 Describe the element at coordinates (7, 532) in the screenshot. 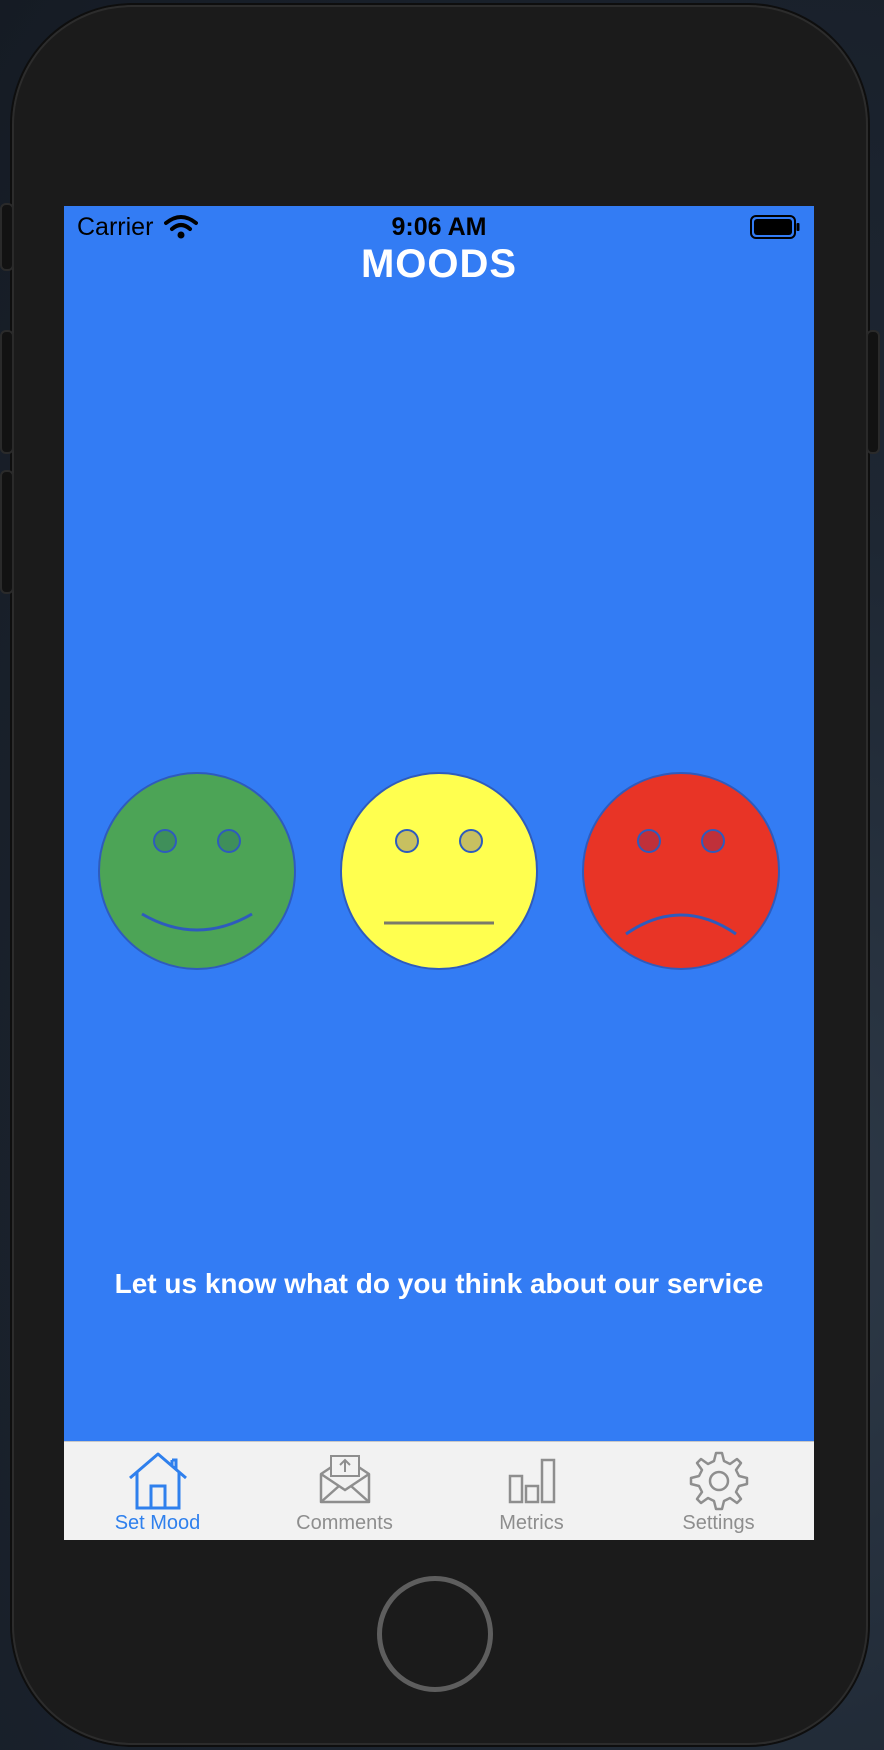

I see `volume-down-button` at that location.